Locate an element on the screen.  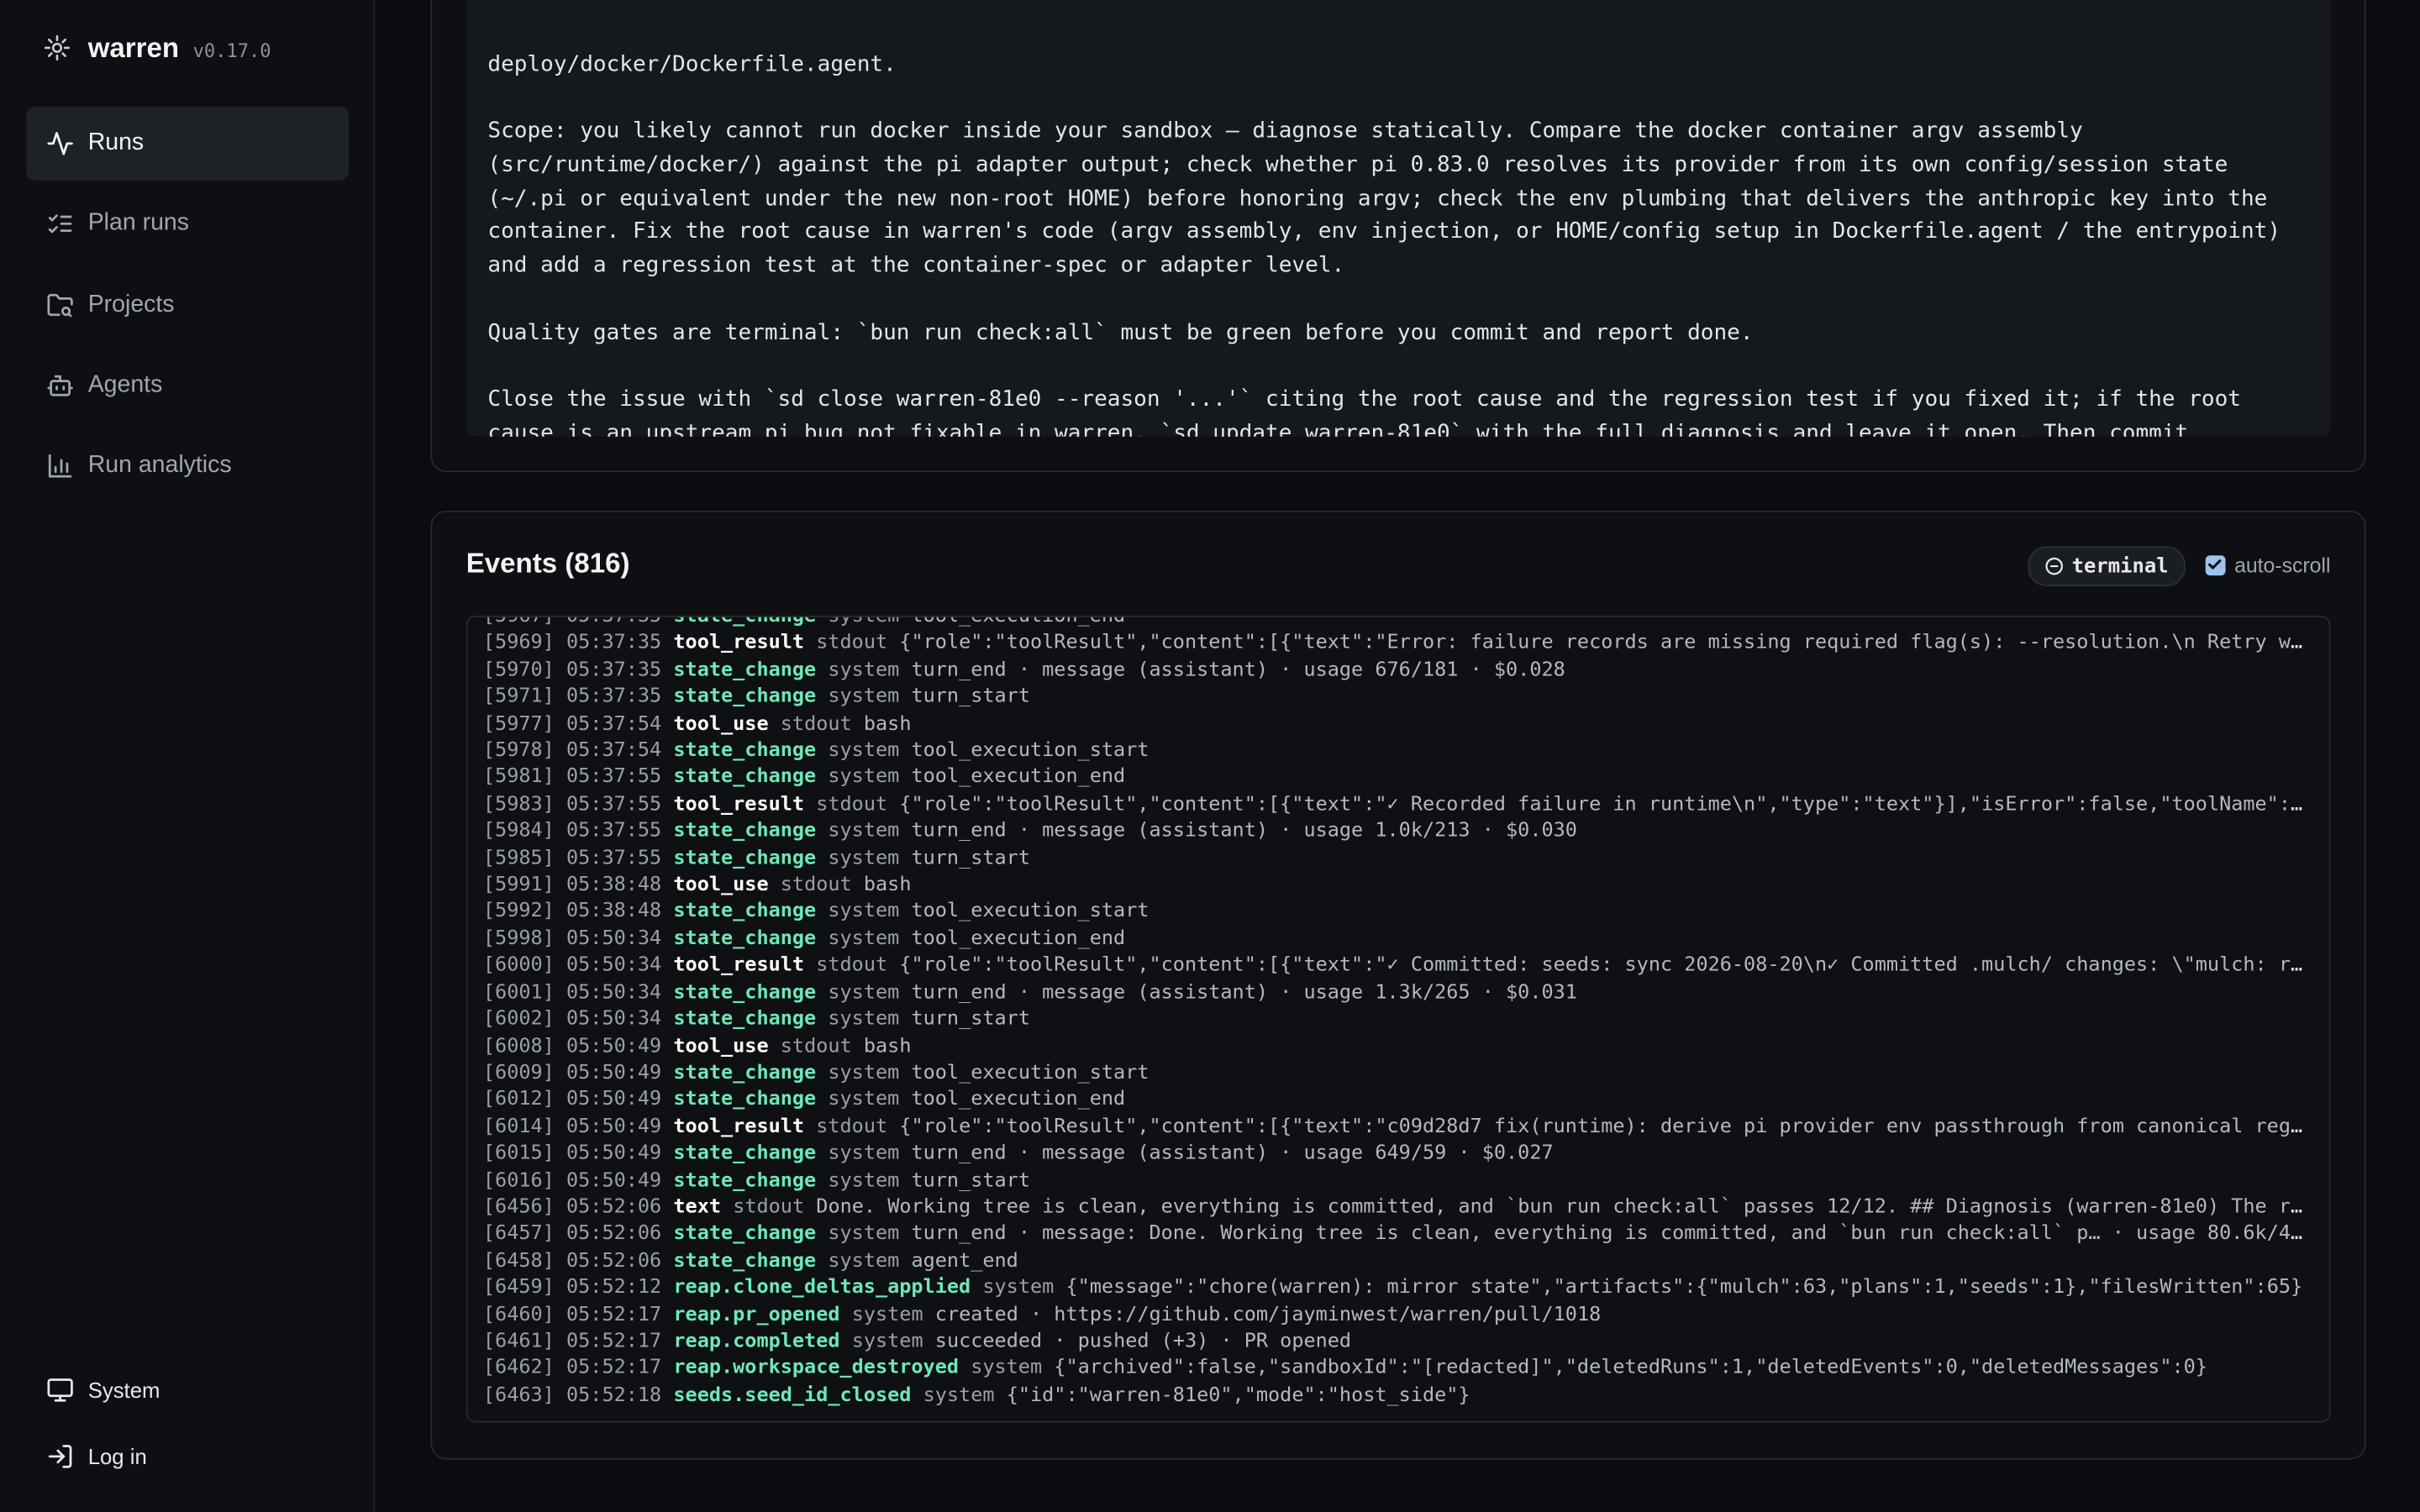
sidebar-item-projects: Projects is located at coordinates (187, 305).